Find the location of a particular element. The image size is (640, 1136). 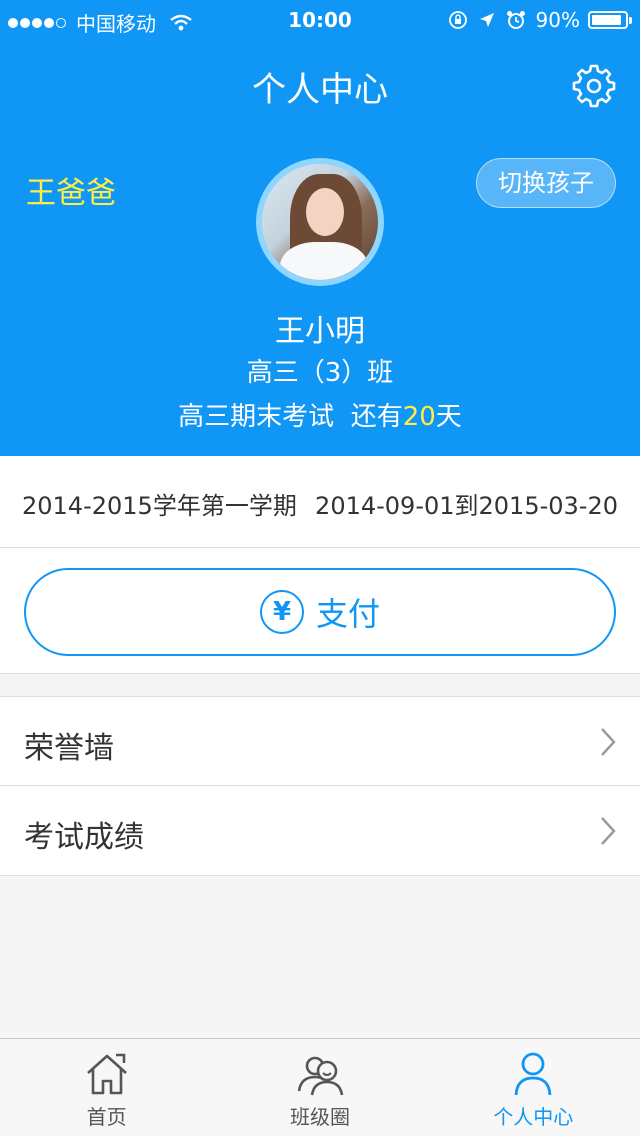

term-name: 2014-2015学年第一学期 is located at coordinates (159, 506).